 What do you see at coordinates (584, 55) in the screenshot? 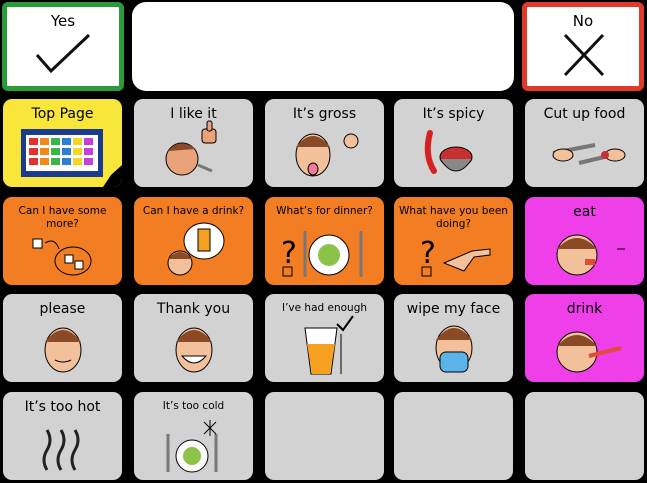
I see `cross-icon` at bounding box center [584, 55].